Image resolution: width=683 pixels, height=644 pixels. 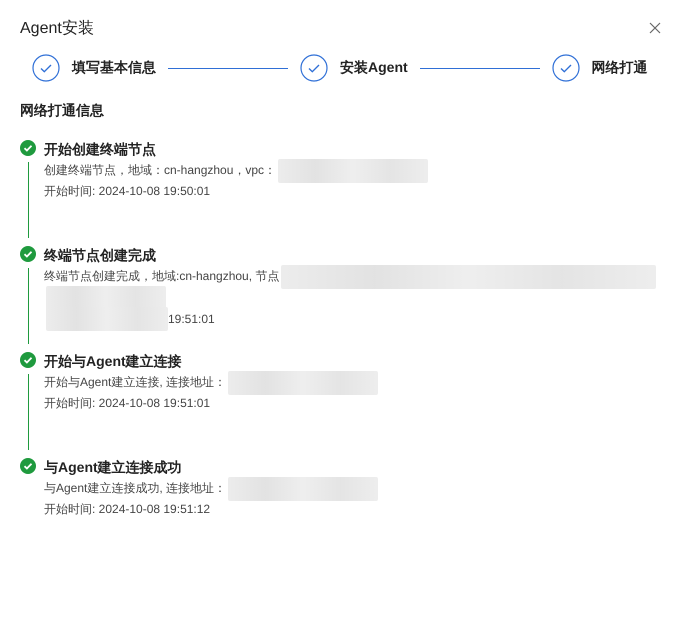 I want to click on step-label: 填写基本信息, so click(x=114, y=68).